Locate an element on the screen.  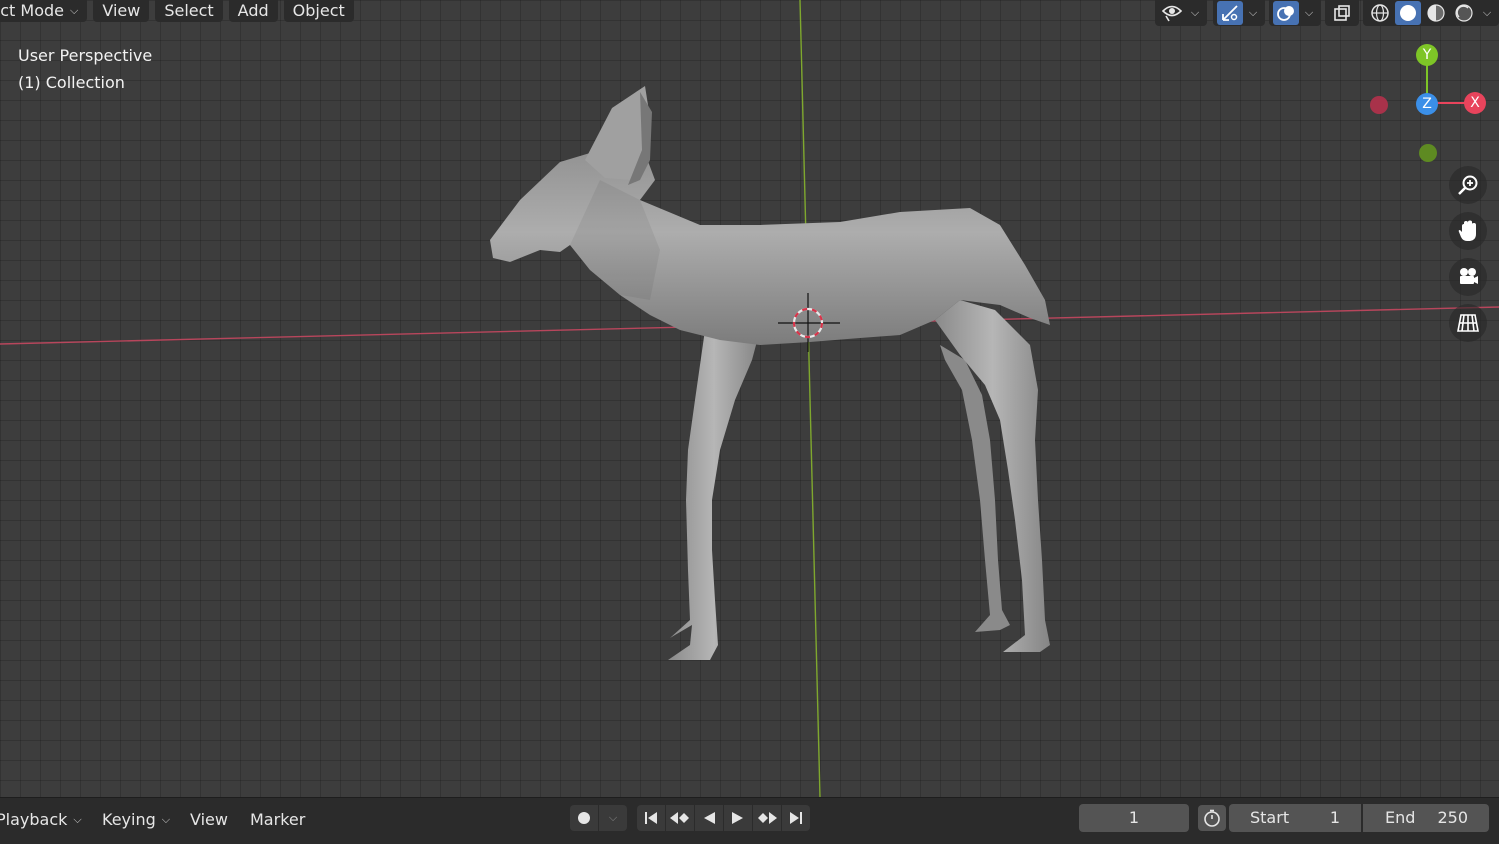
viewport-header-right: ⌵ ⌵ ⌵ ⌵ is located at coordinates (1327, 13).